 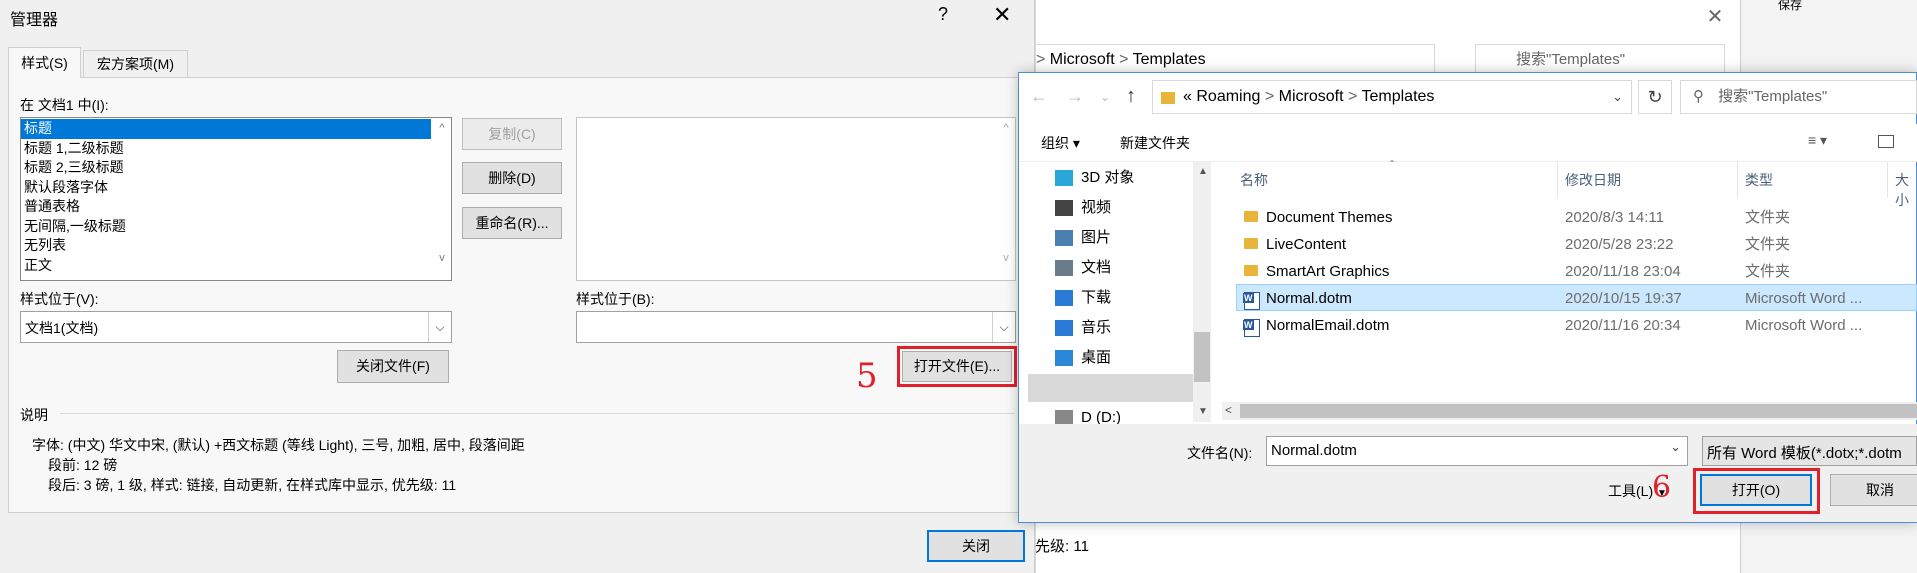 What do you see at coordinates (1254, 180) in the screenshot?
I see `column-name: 名称` at bounding box center [1254, 180].